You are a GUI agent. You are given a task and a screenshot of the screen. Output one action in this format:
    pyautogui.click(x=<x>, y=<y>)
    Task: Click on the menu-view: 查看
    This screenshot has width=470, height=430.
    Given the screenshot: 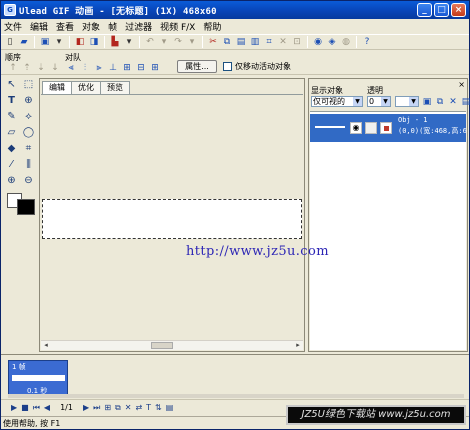 What is the action you would take?
    pyautogui.click(x=65, y=26)
    